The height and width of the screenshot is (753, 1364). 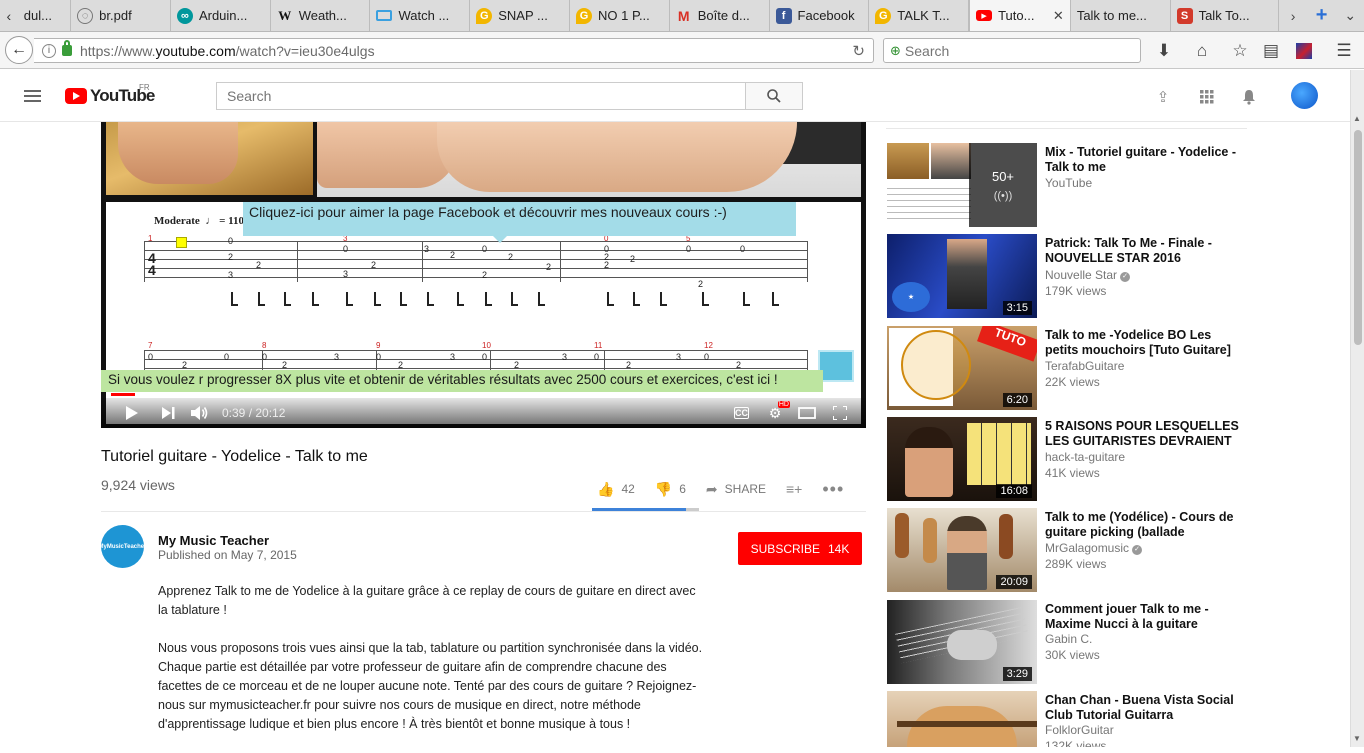 I want to click on download-icon: ⬇, so click(x=1164, y=51).